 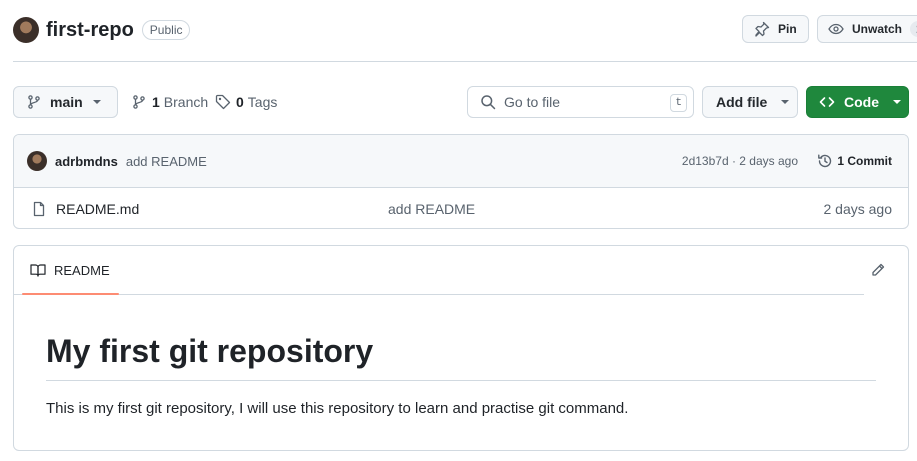 I want to click on file-icon, so click(x=39, y=209).